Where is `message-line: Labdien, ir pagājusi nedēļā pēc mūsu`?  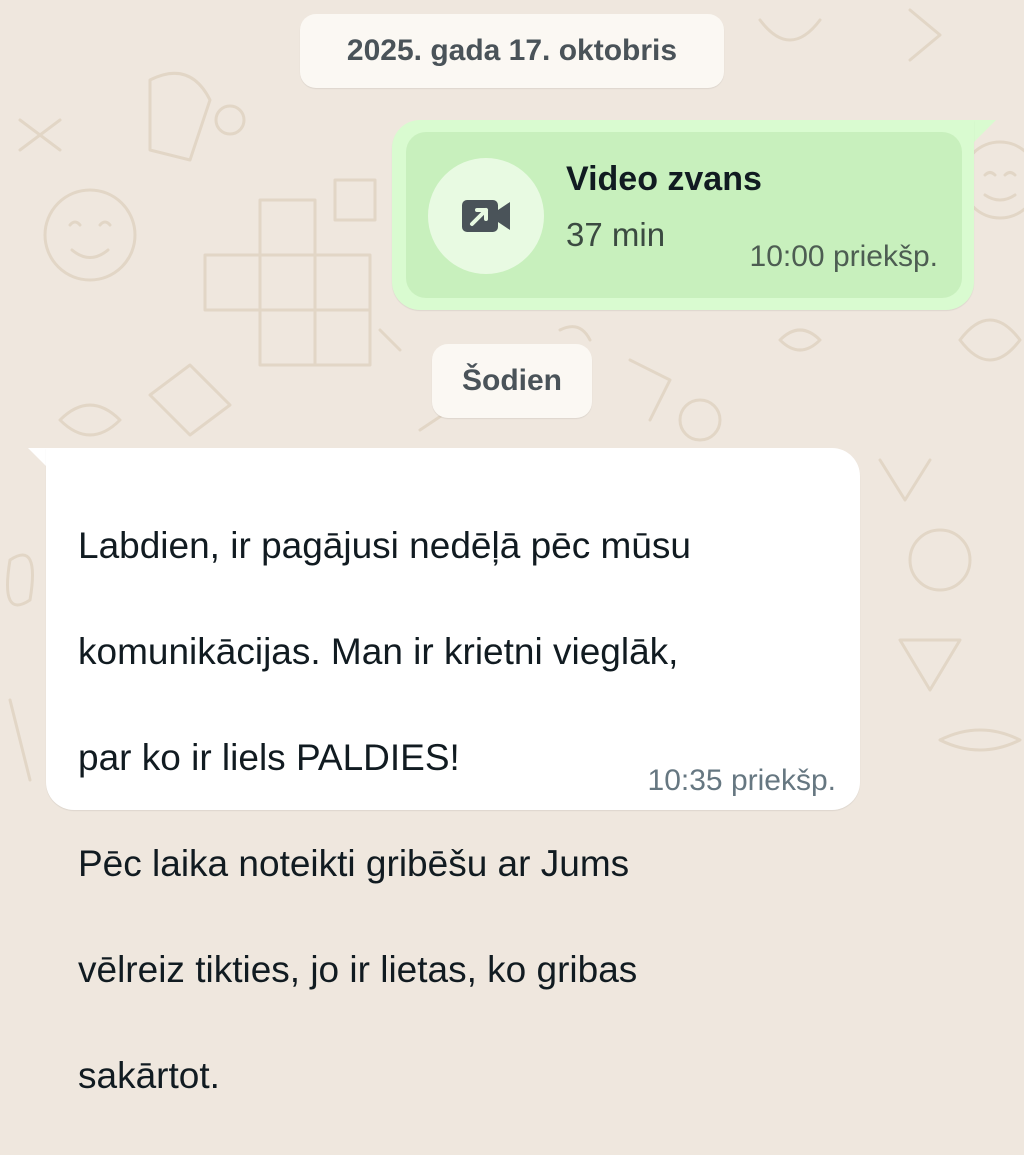
message-line: Labdien, ir pagājusi nedēļā pēc mūsu is located at coordinates (384, 545).